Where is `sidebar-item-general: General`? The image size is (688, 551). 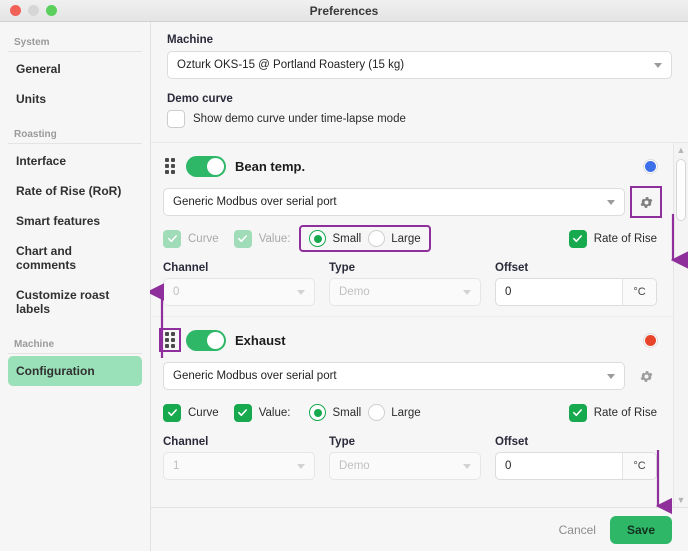
sidebar-item-general: General is located at coordinates (75, 69).